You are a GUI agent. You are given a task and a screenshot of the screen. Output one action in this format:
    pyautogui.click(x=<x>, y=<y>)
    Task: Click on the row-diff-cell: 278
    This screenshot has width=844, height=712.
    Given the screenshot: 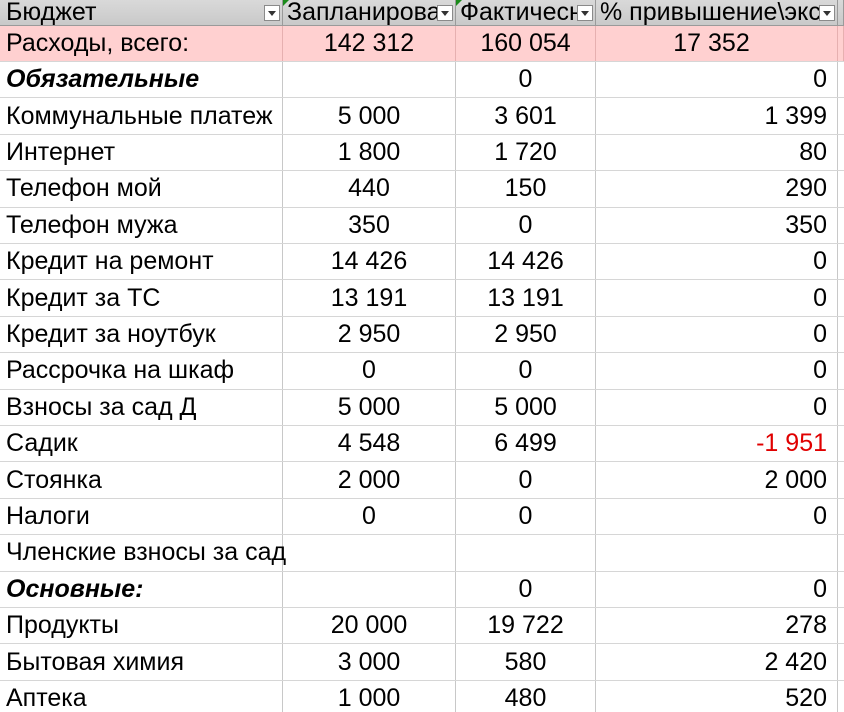 What is the action you would take?
    pyautogui.click(x=717, y=626)
    